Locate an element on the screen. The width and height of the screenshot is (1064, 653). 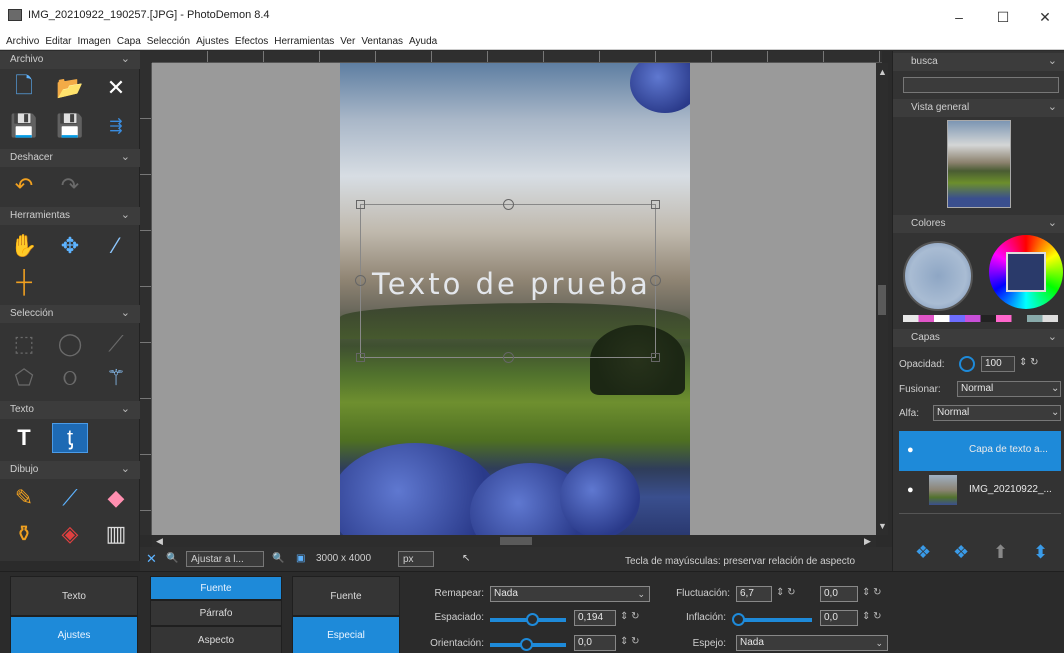
orientation-spinner-icon: ⇕ ↻ is located at coordinates (630, 641).